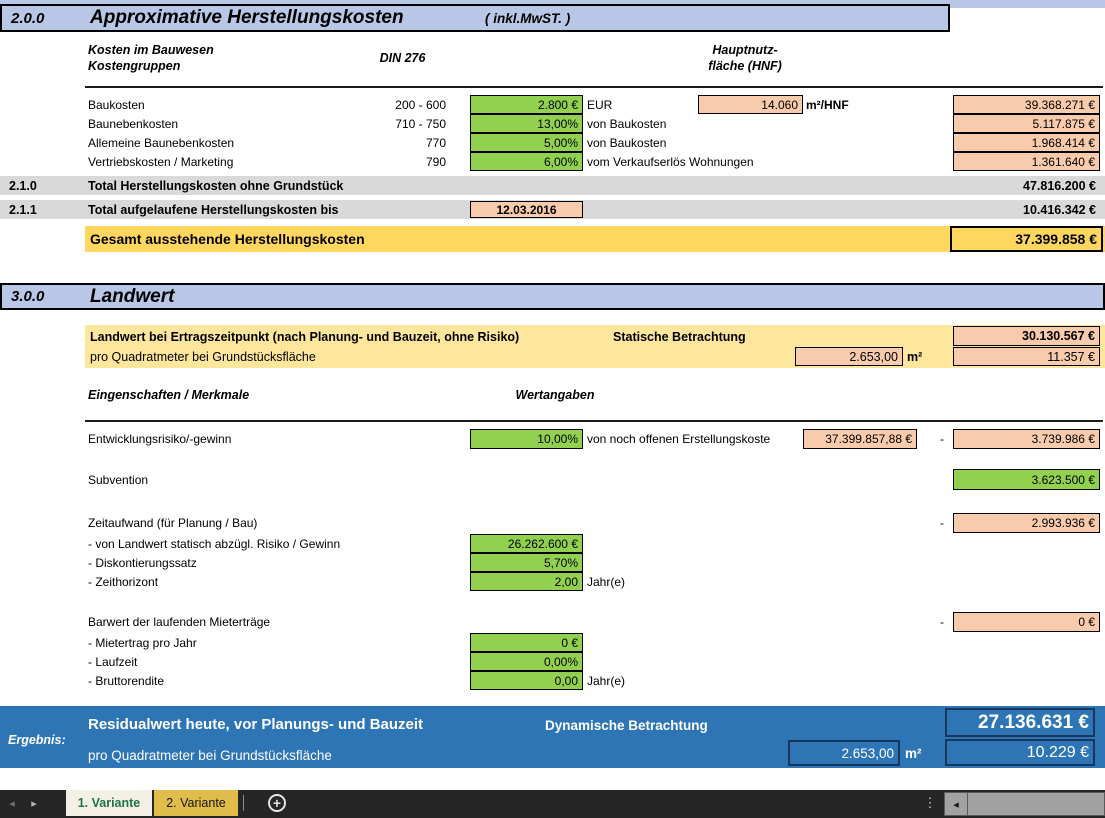 The image size is (1105, 818). I want to click on area-unit: m², so click(915, 356).